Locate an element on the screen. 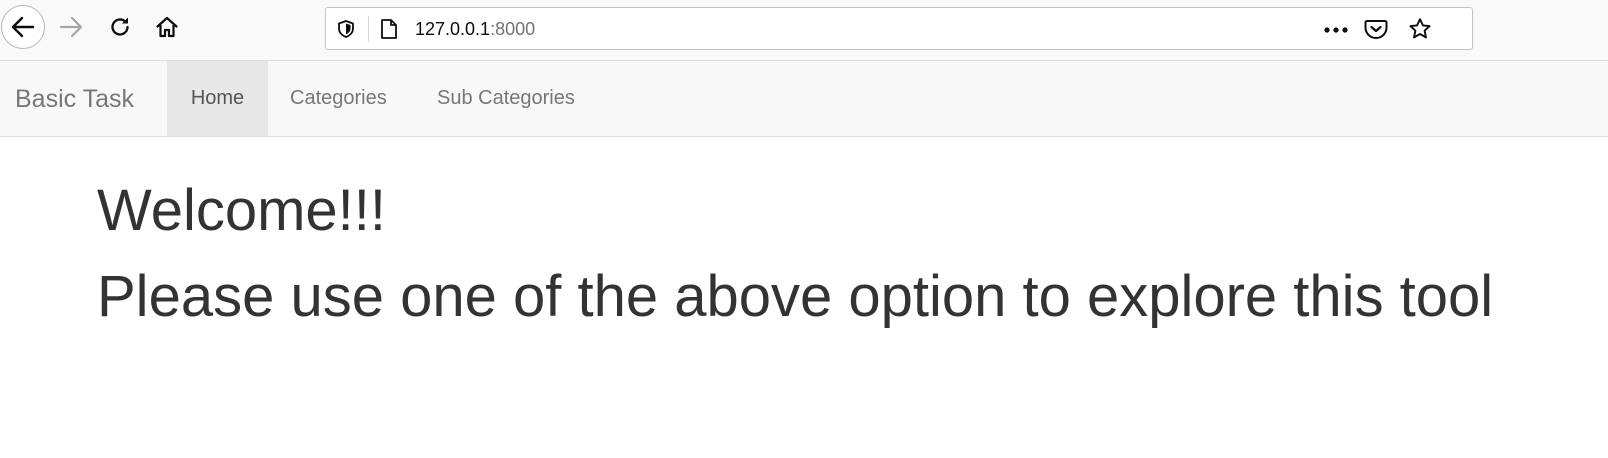 The width and height of the screenshot is (1608, 458). arrow-left-icon is located at coordinates (23, 27).